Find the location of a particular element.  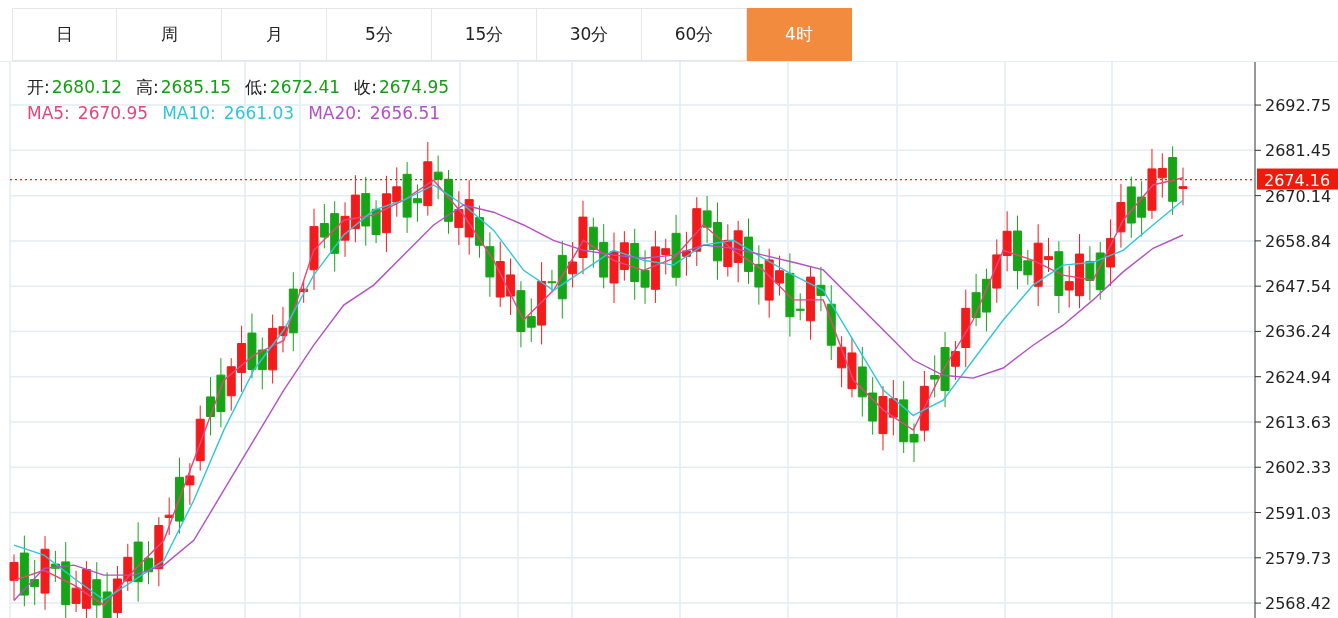

period-tab: 15分 is located at coordinates (484, 34).